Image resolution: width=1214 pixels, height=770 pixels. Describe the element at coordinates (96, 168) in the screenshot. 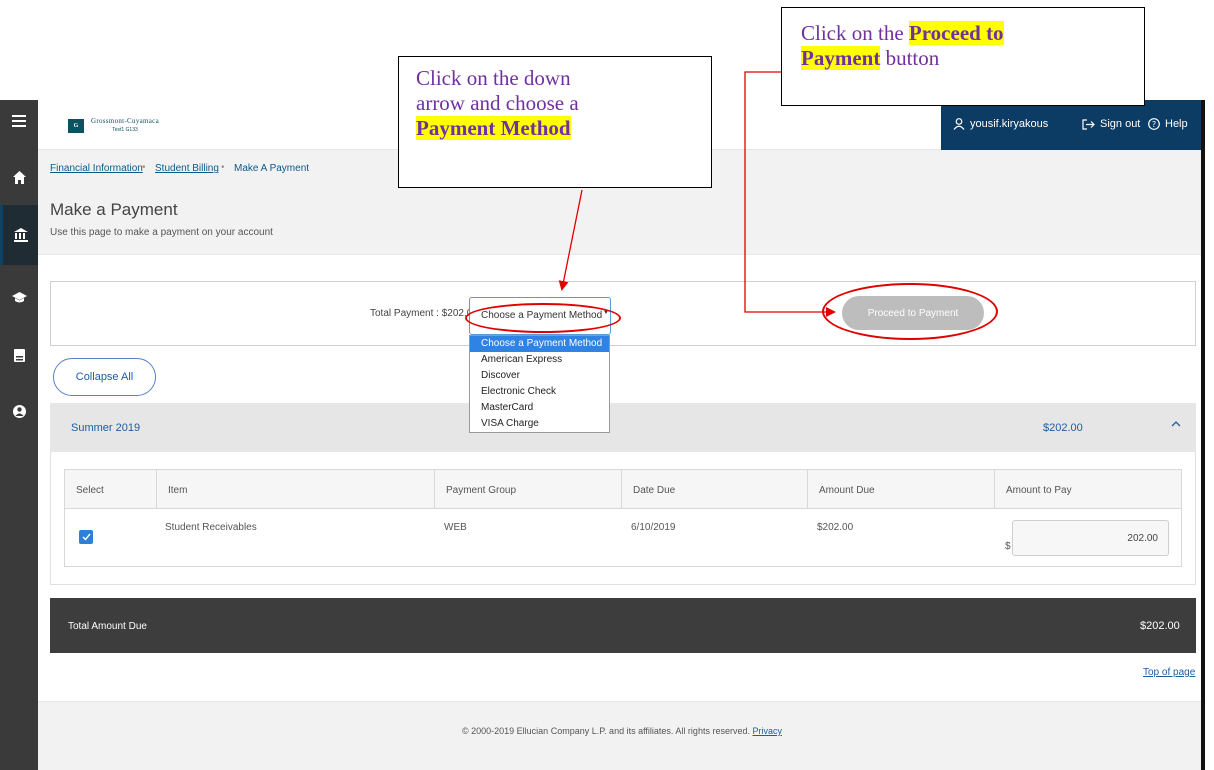

I see `breadcrumb-financial-information: Financial Information` at that location.